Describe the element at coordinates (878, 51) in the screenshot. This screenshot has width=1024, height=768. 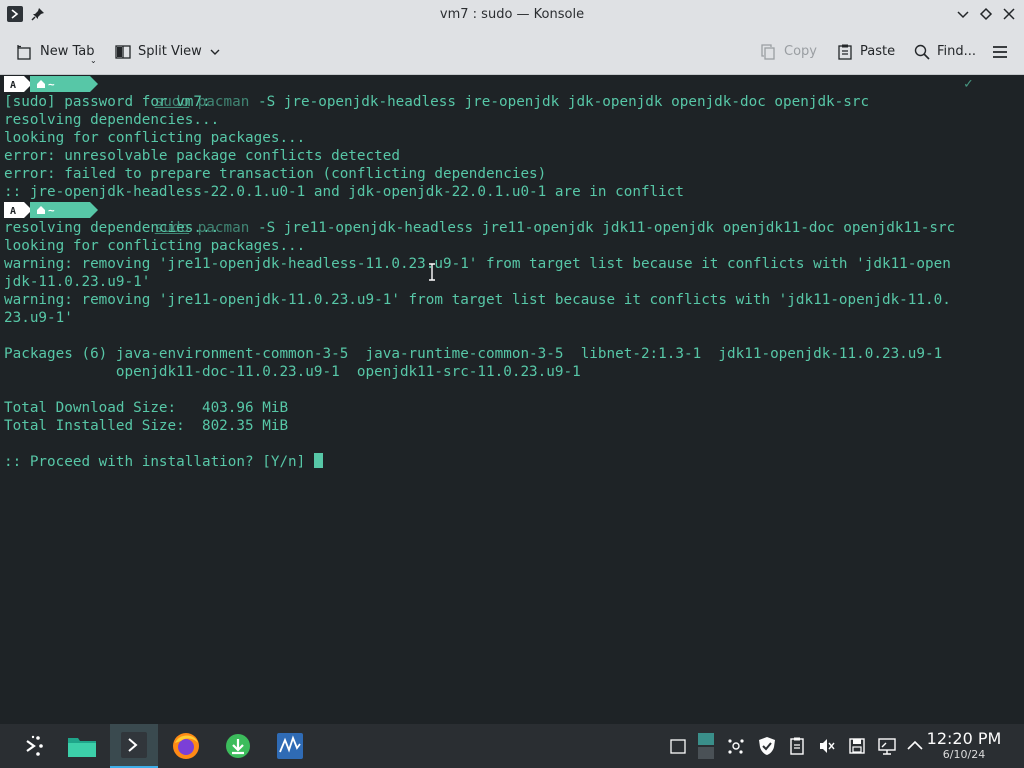
I see `paste-label: Paste` at that location.